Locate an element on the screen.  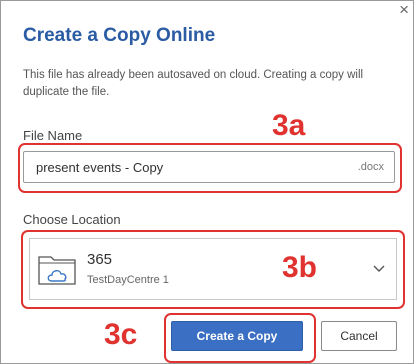
dialog-title: Create a Copy Online is located at coordinates (119, 35).